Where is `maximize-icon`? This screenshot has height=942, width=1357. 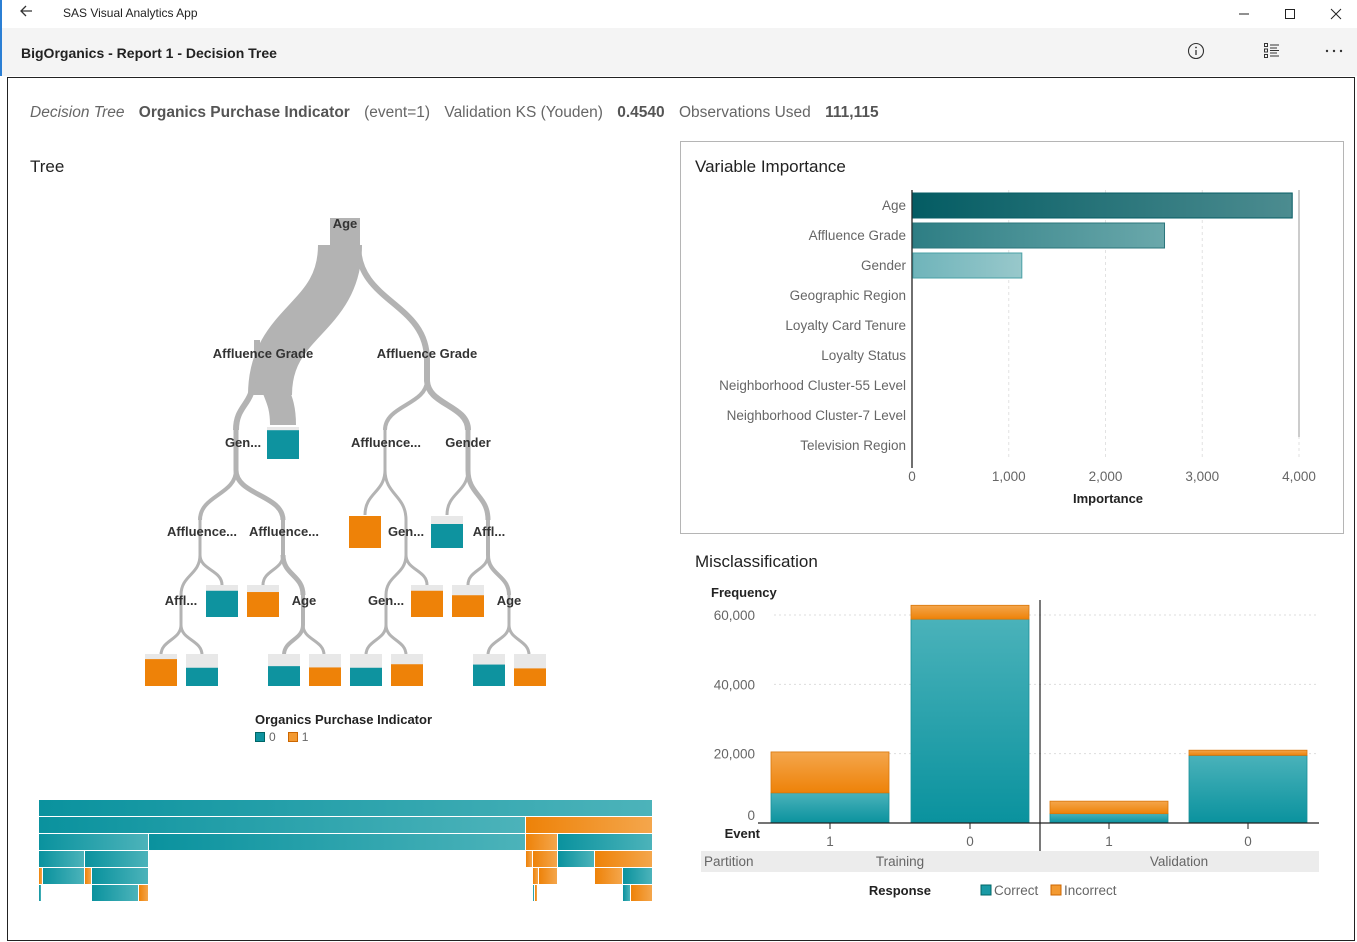 maximize-icon is located at coordinates (1290, 14).